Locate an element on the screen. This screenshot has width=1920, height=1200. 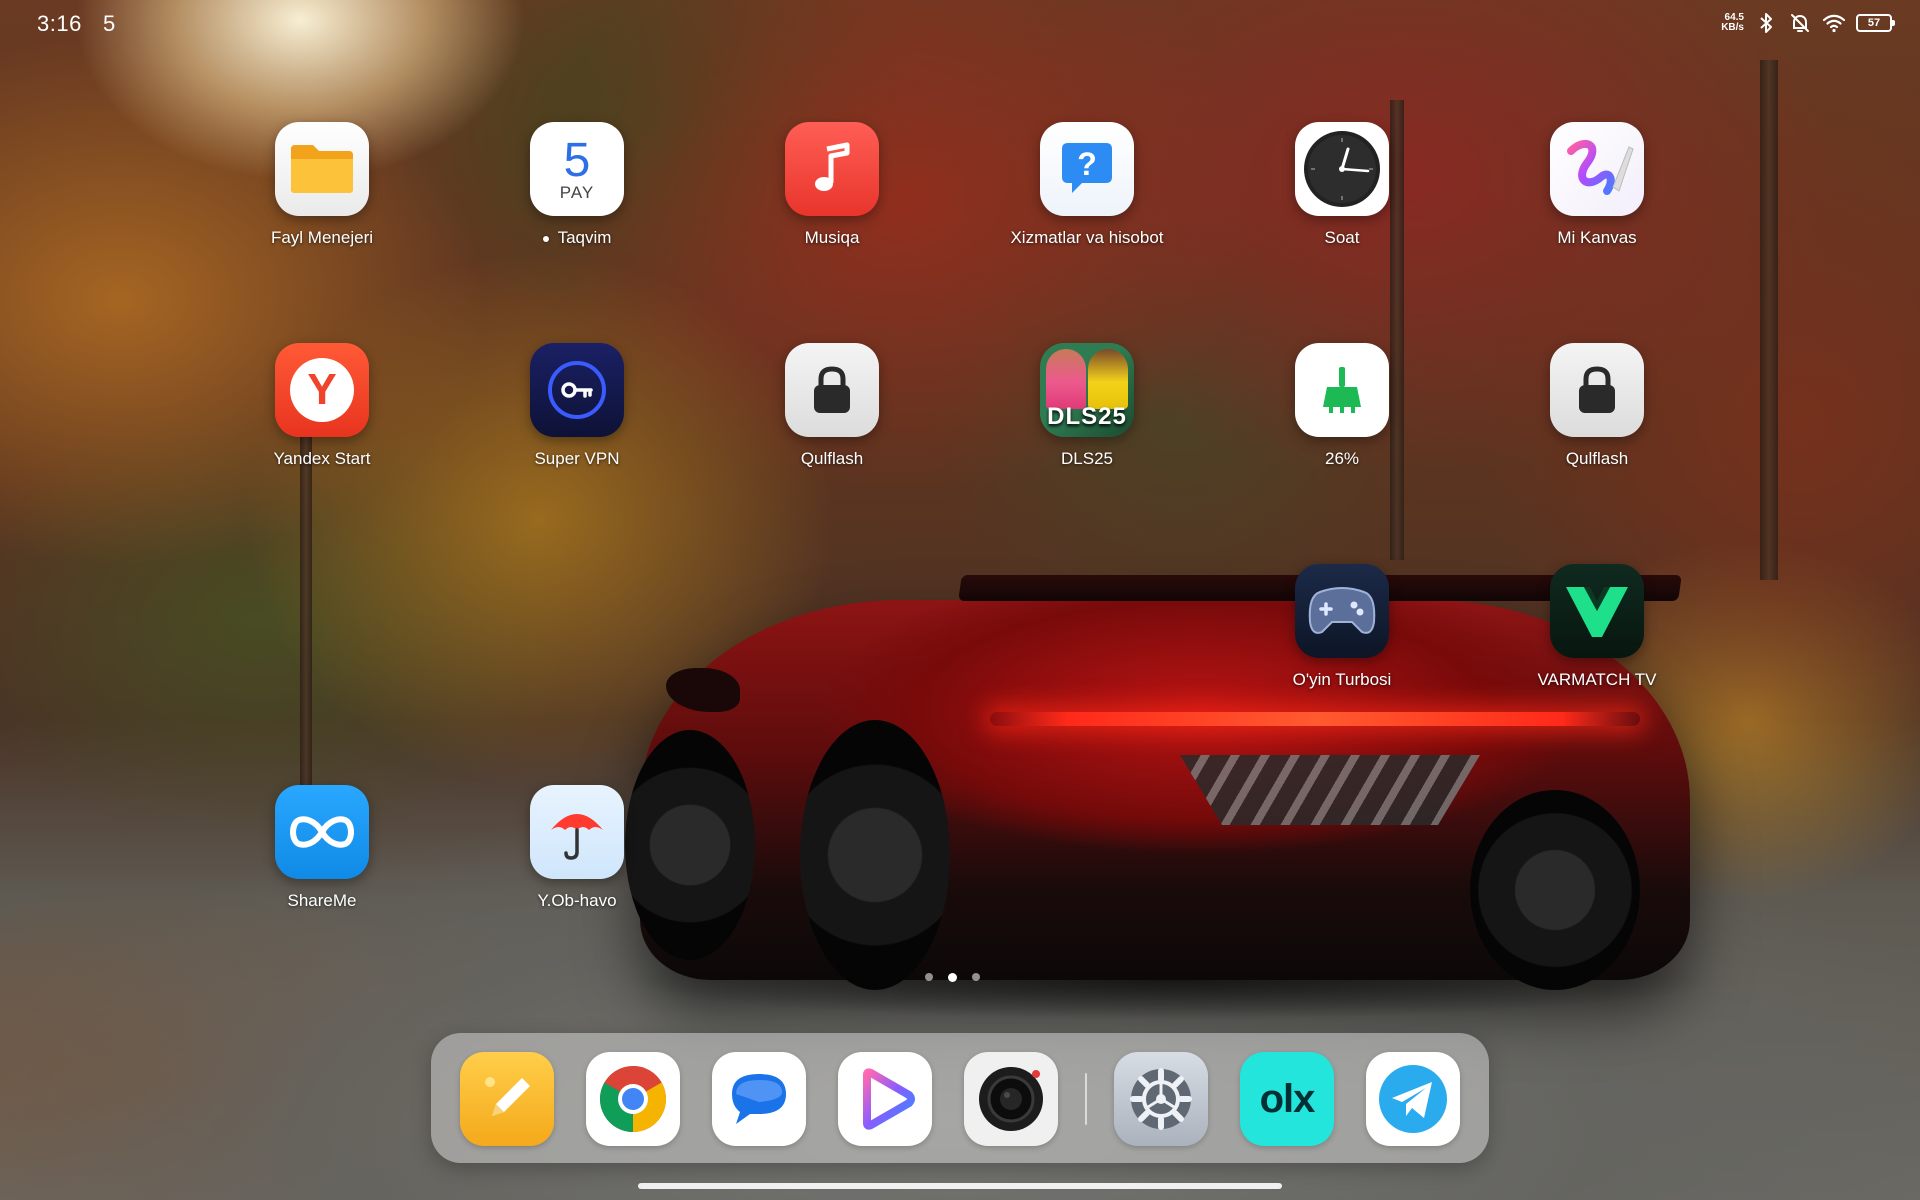
player-figure-left is located at coordinates (1066, 379).